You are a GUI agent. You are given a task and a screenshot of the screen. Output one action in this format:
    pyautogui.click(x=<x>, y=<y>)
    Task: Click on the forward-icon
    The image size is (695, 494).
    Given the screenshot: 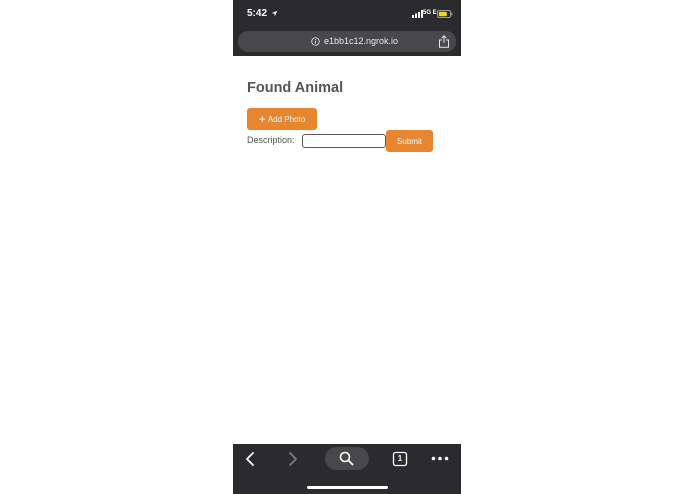 What is the action you would take?
    pyautogui.click(x=293, y=459)
    